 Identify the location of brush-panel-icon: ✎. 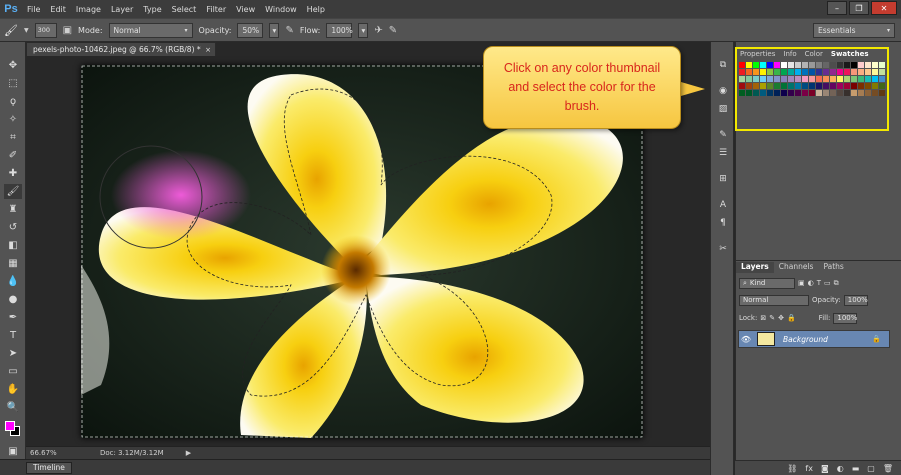
(723, 135).